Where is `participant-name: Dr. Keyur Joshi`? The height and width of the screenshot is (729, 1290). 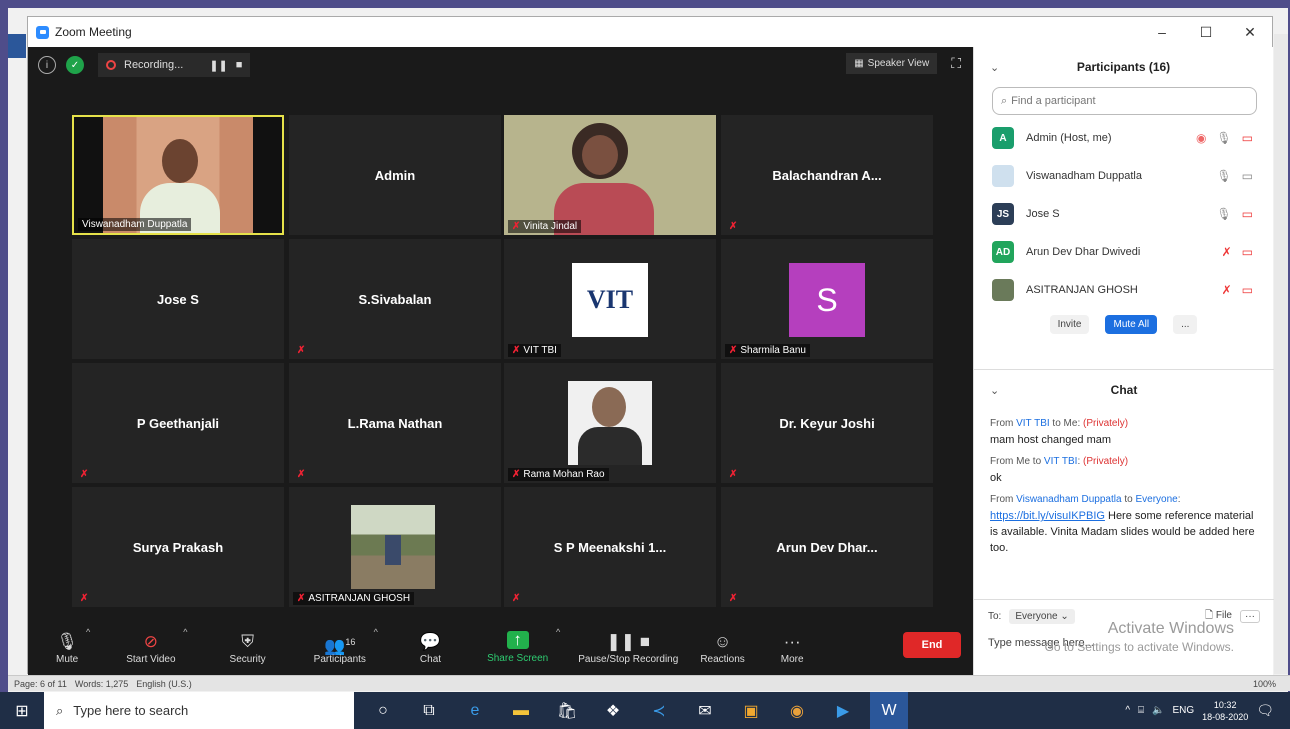 participant-name: Dr. Keyur Joshi is located at coordinates (827, 423).